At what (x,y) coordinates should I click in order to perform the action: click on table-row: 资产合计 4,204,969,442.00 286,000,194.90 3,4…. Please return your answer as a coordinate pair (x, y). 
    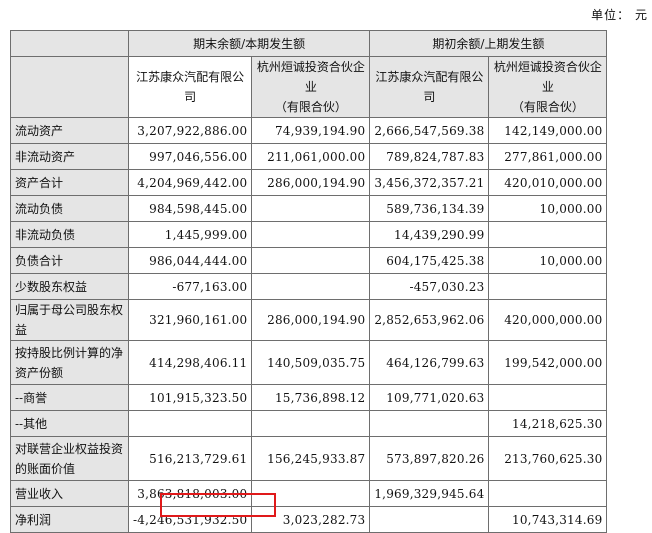
    Looking at the image, I should click on (309, 182).